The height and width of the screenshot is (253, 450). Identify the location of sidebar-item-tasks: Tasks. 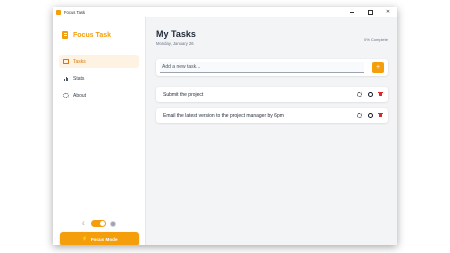
(99, 61).